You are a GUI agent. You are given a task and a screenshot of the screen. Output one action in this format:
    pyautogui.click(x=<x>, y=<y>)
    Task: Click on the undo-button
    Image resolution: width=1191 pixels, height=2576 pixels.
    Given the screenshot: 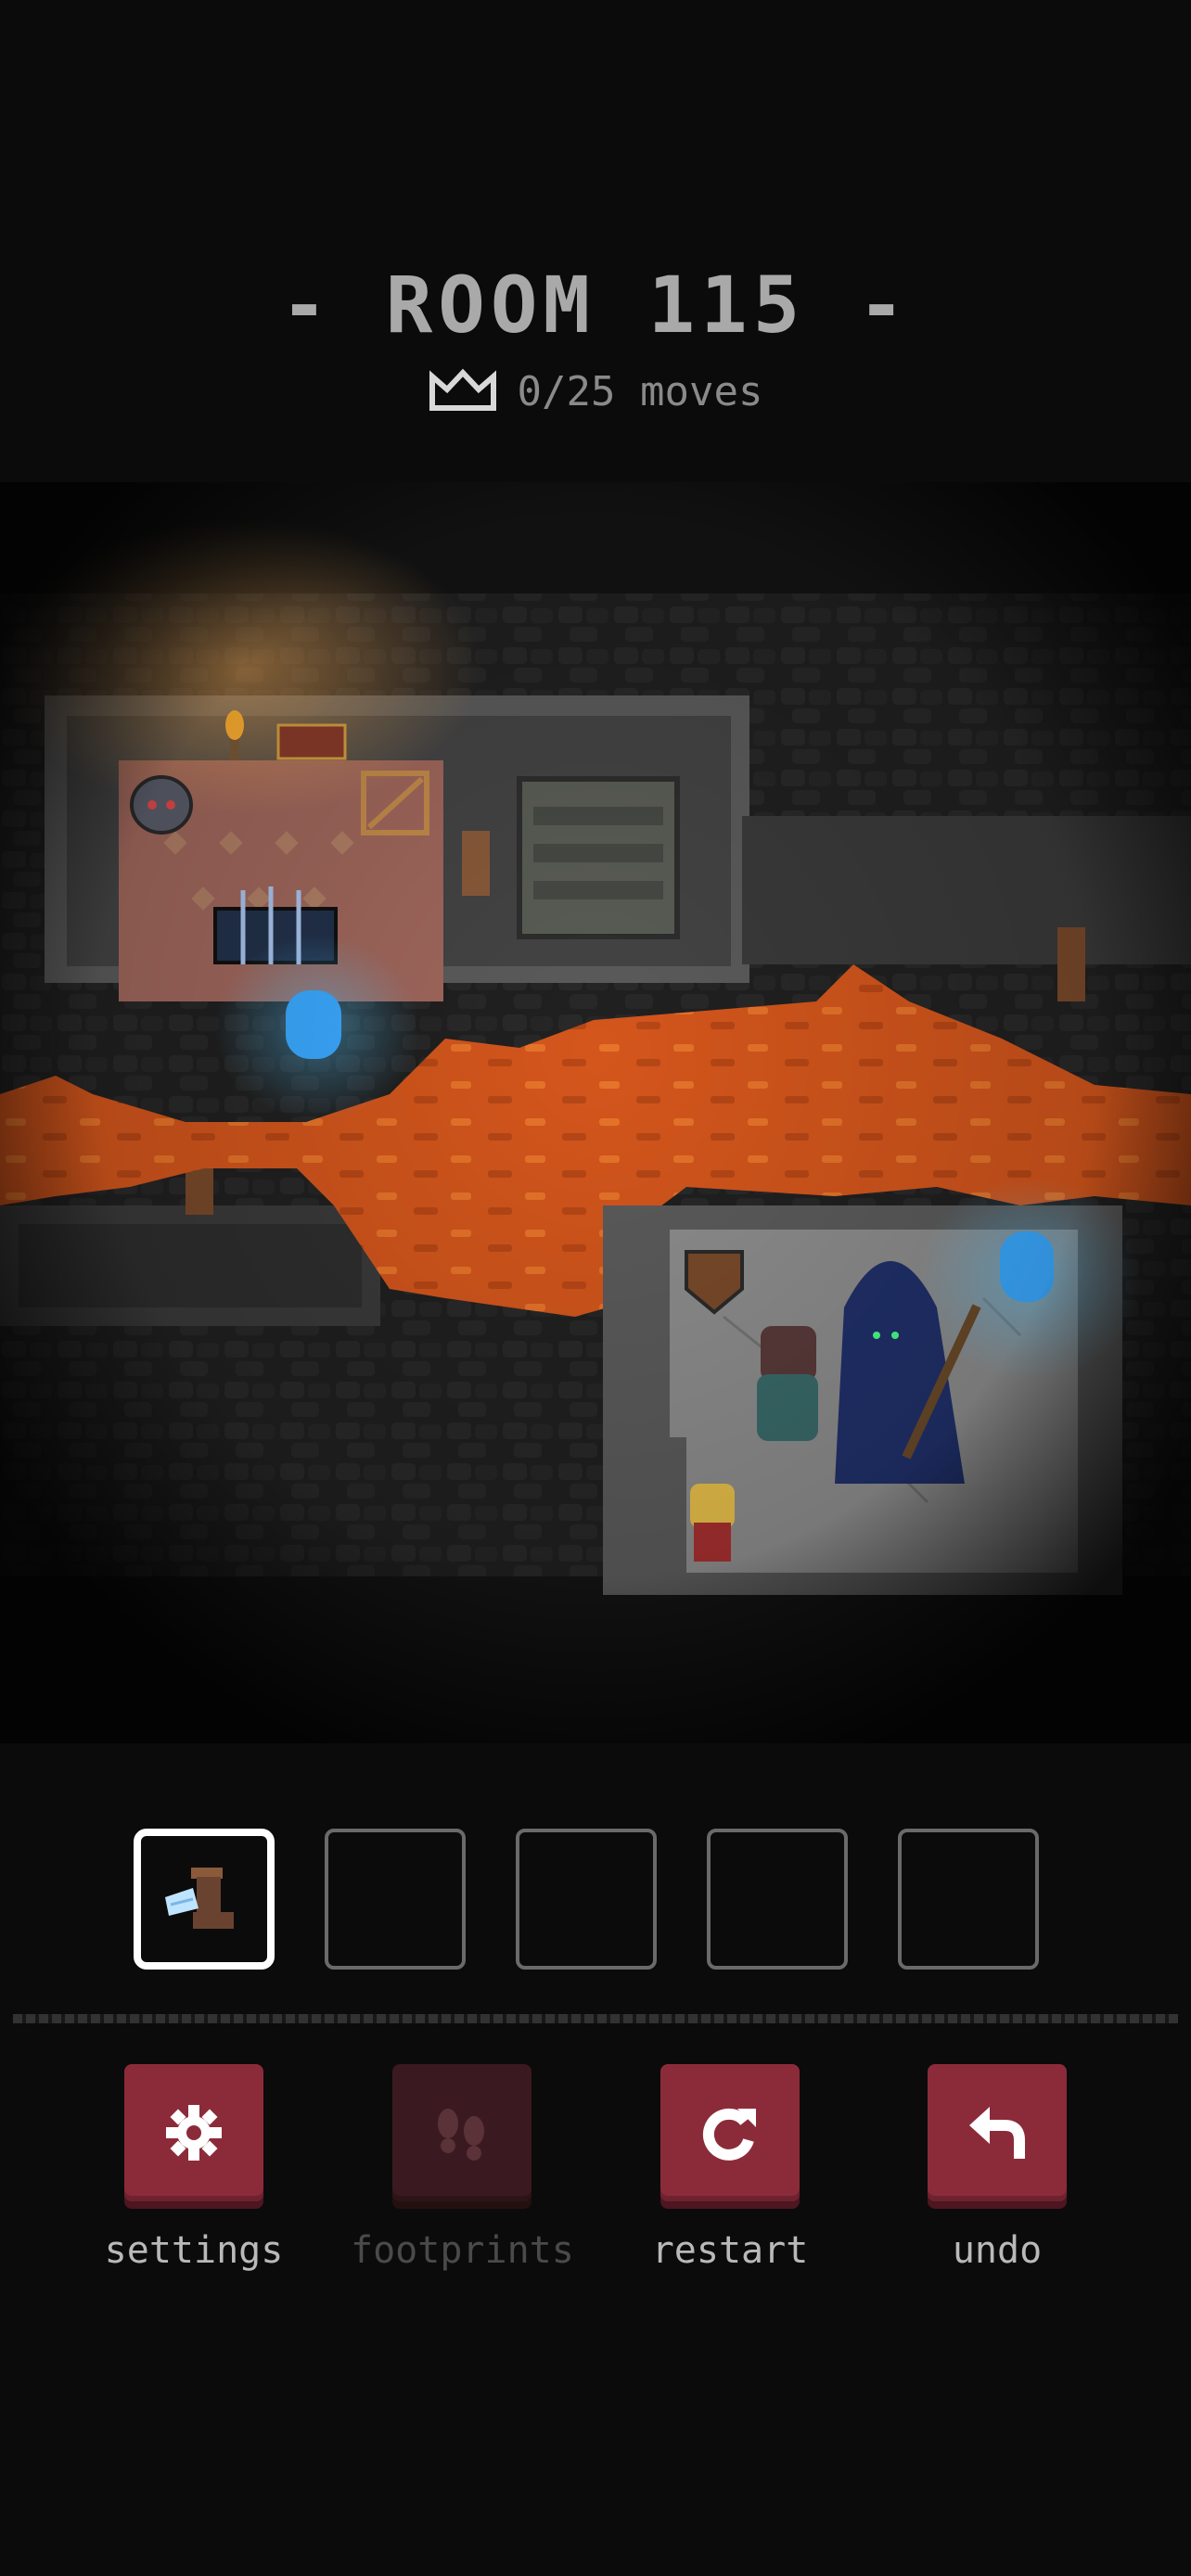 What is the action you would take?
    pyautogui.click(x=997, y=2132)
    